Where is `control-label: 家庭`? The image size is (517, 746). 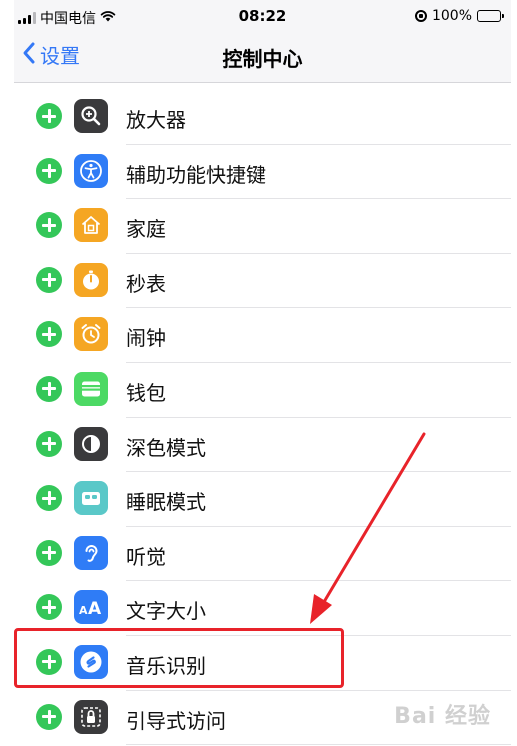 control-label: 家庭 is located at coordinates (146, 229).